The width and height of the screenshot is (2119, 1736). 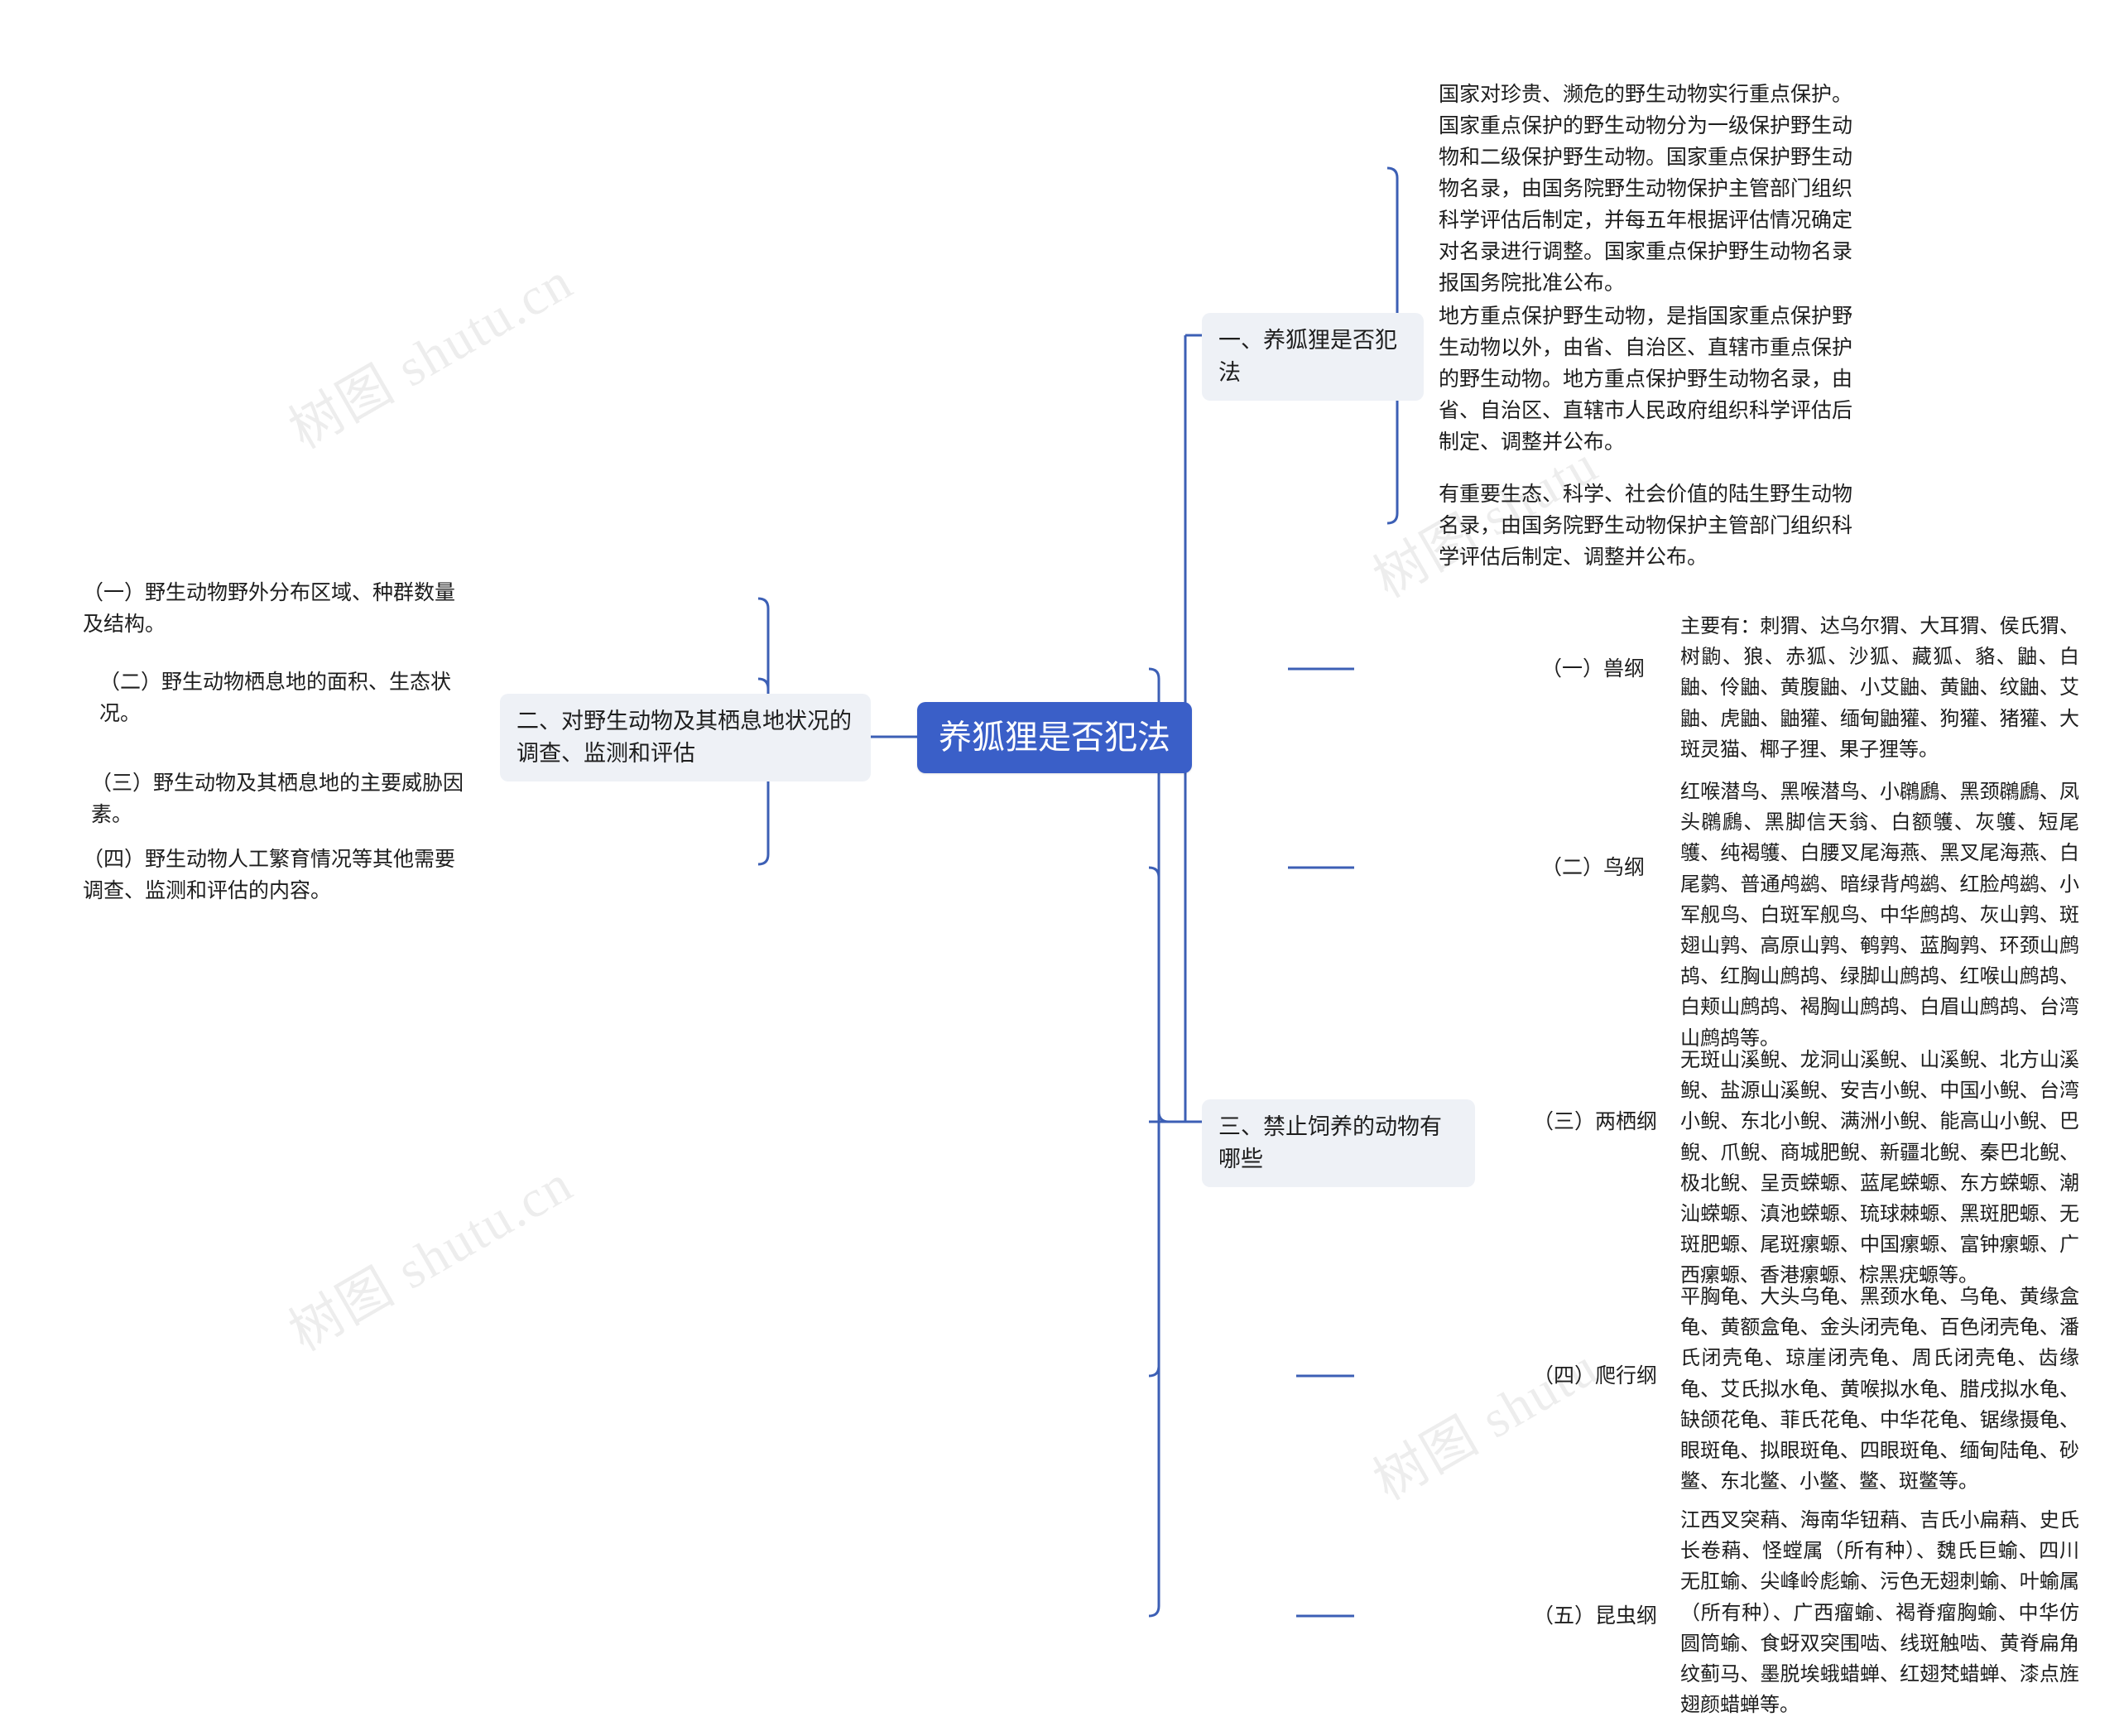 What do you see at coordinates (273, 875) in the screenshot?
I see `branch-two-item-4: （四）野生动物人工繁育情况等其他需要调查、监测和评估的内容。` at bounding box center [273, 875].